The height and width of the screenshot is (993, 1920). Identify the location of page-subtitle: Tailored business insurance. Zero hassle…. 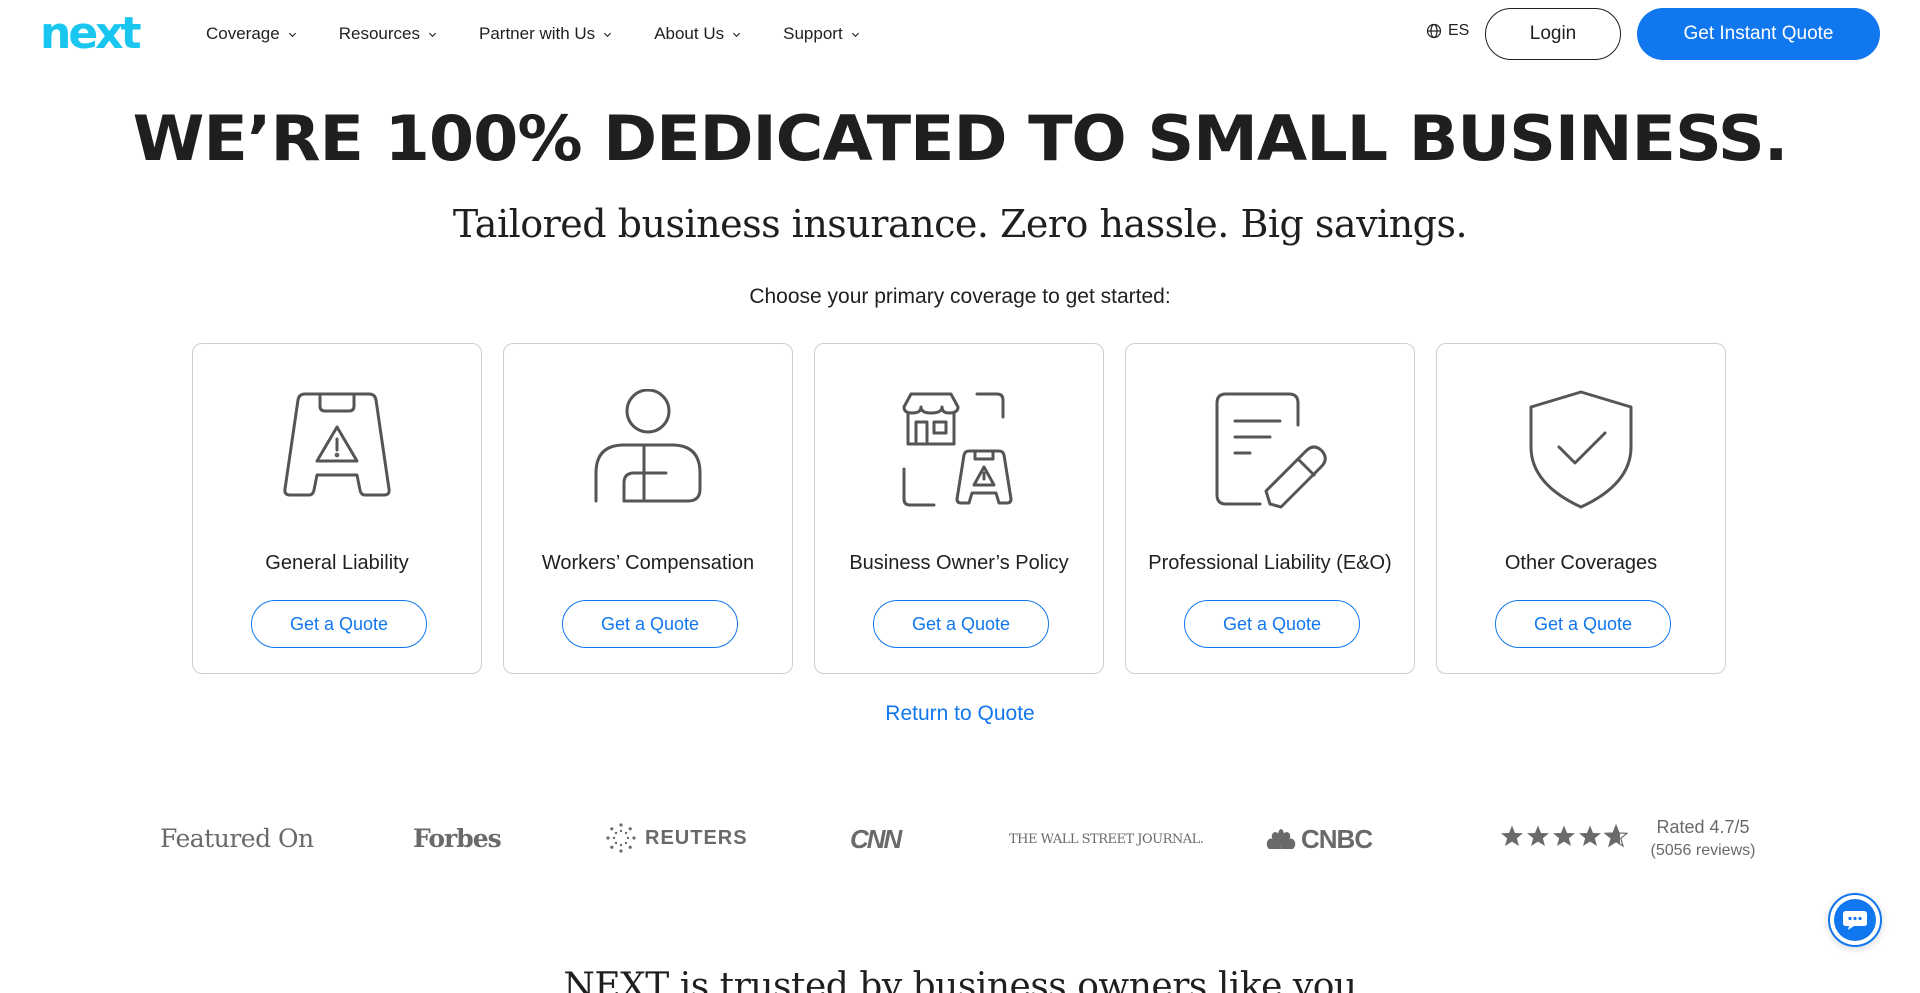
(960, 224).